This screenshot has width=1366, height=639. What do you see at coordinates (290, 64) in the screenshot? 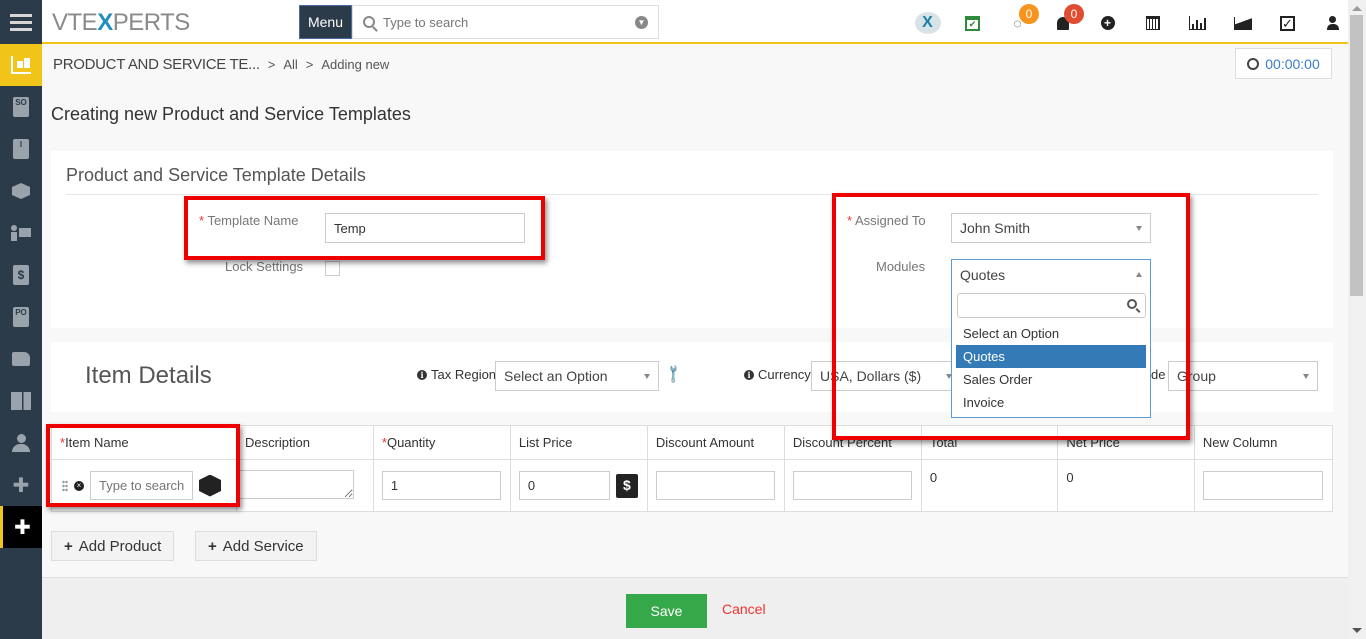
I see `breadcrumb-all: All` at bounding box center [290, 64].